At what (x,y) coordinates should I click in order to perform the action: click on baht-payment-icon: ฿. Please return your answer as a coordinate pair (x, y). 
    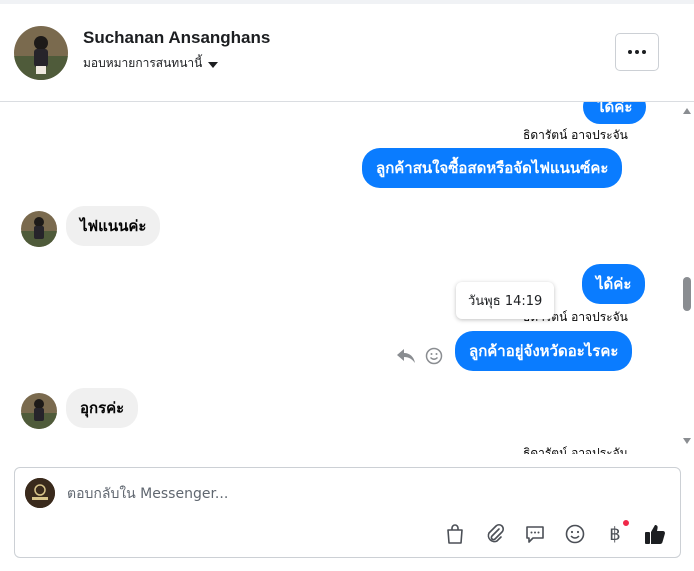
    Looking at the image, I should click on (616, 533).